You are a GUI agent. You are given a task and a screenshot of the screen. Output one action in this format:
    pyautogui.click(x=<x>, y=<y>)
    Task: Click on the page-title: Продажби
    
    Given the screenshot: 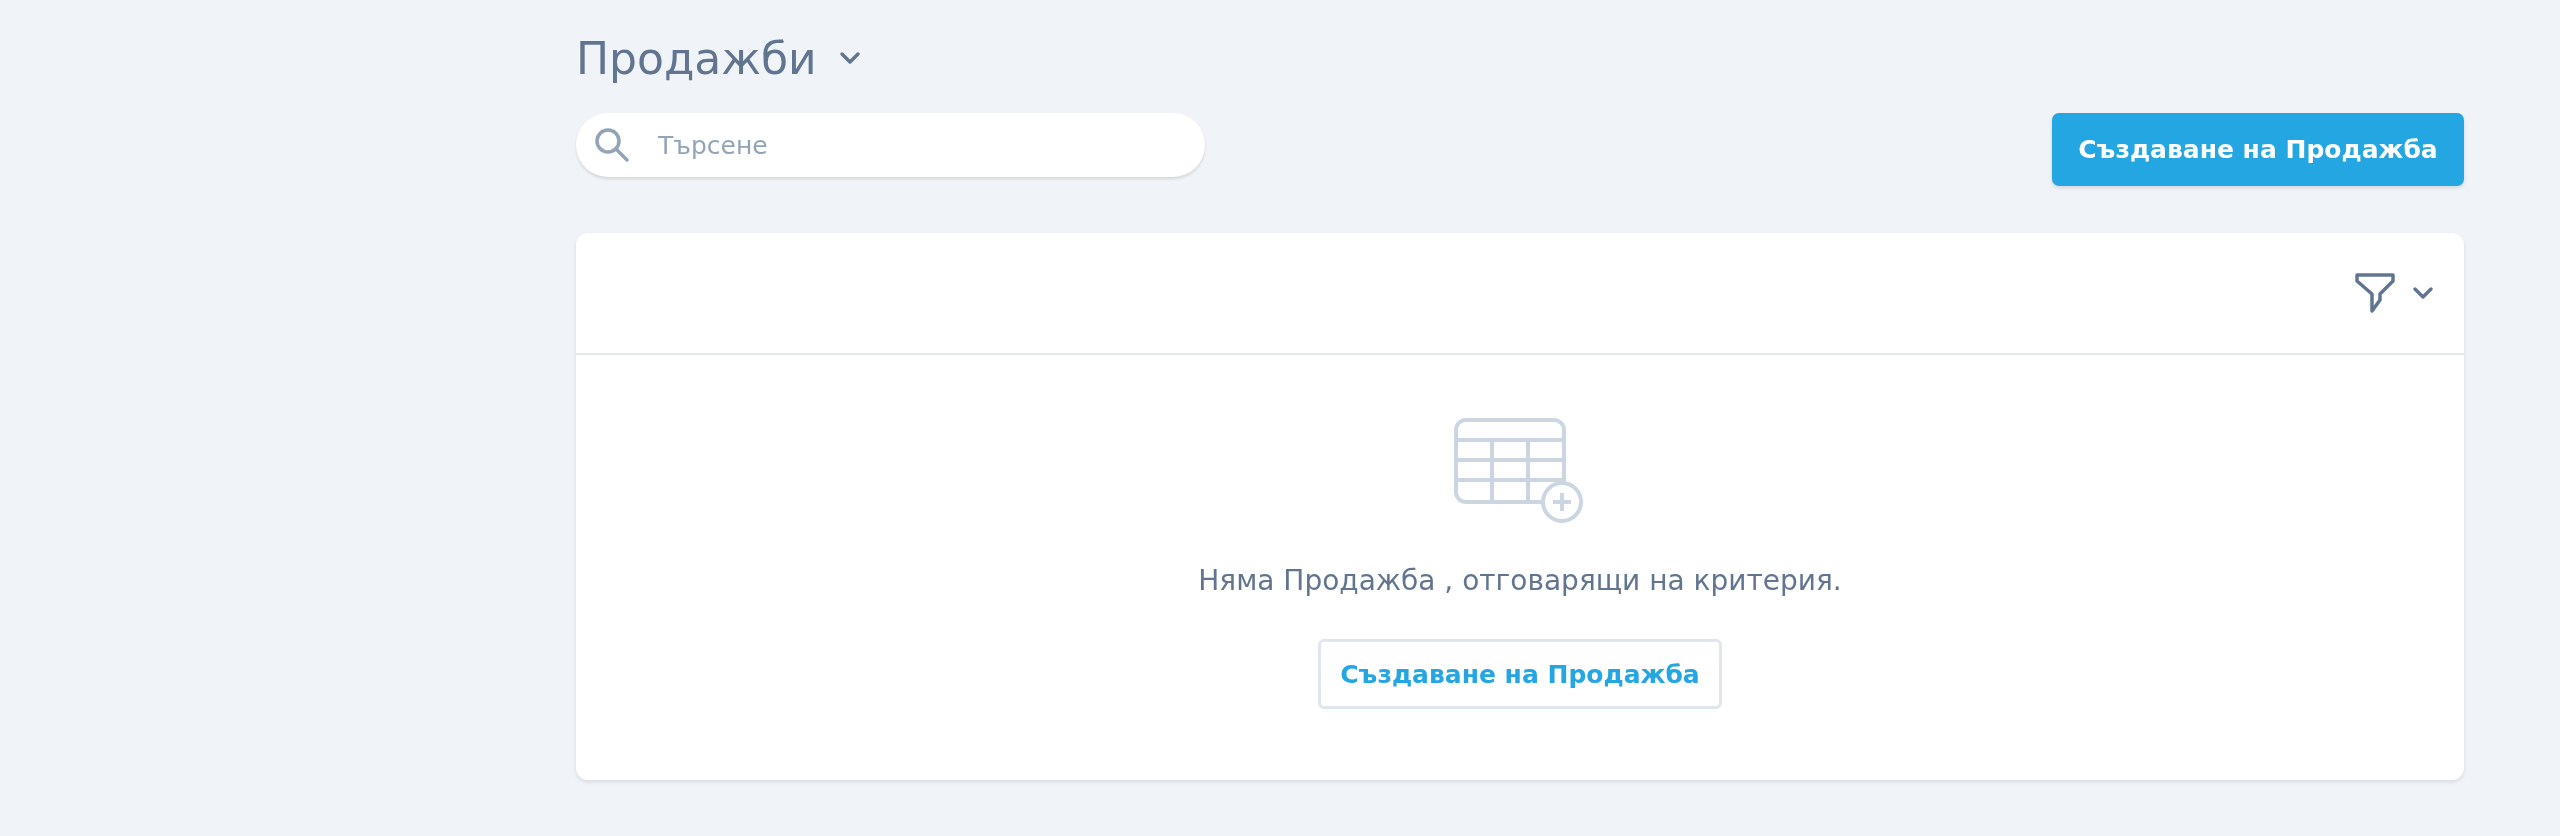 What is the action you would take?
    pyautogui.click(x=696, y=58)
    